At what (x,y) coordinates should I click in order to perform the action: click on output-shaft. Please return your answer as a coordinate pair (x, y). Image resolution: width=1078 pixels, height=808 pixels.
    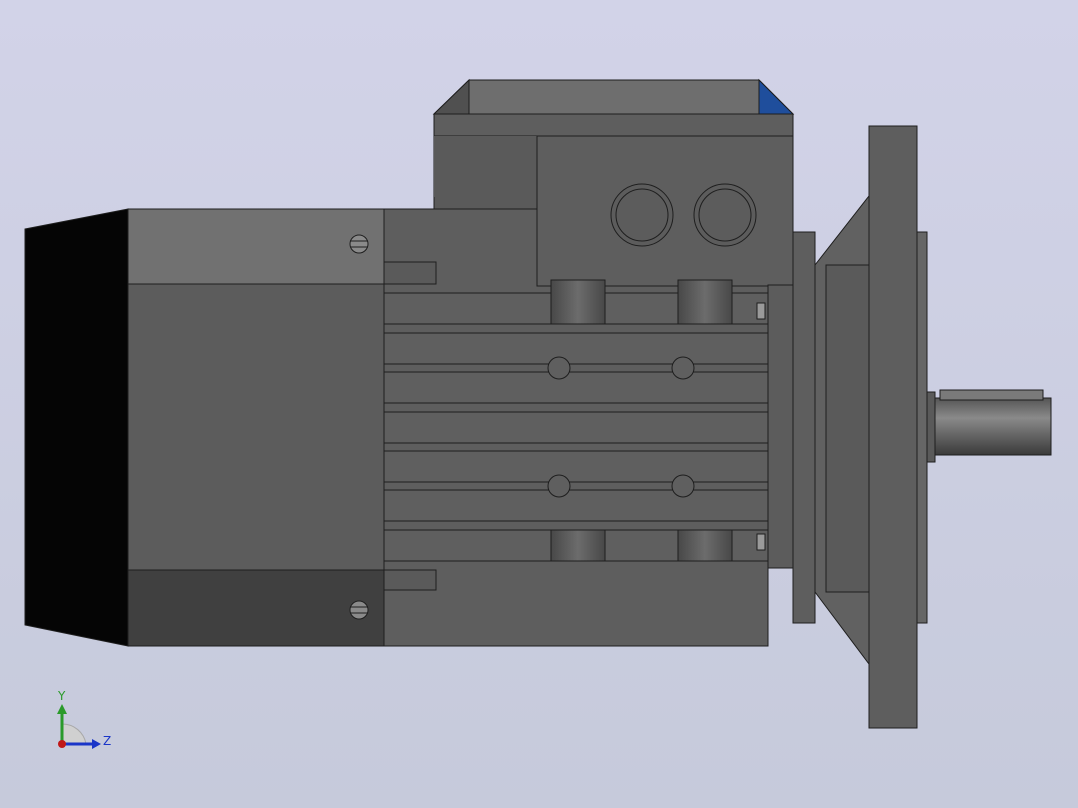
    Looking at the image, I should click on (993, 426).